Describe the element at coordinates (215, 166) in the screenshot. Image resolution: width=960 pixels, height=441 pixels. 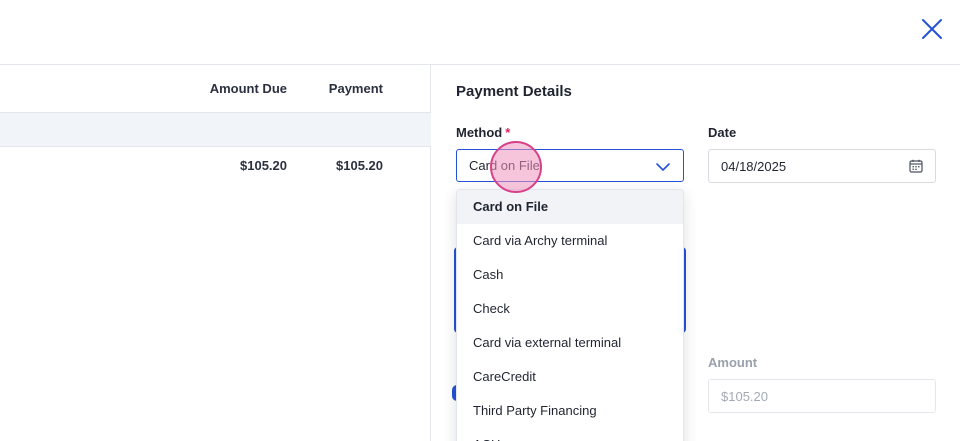
I see `table-row: $105.20 $105.20` at that location.